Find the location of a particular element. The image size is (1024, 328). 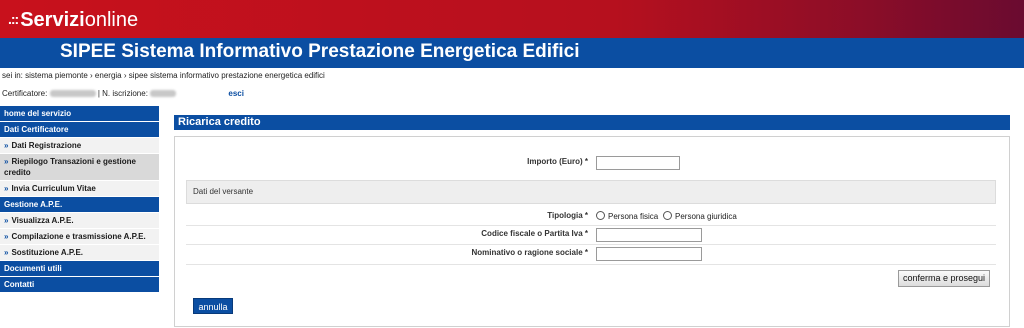

header-bar: .:: Servizionline is located at coordinates (512, 19).